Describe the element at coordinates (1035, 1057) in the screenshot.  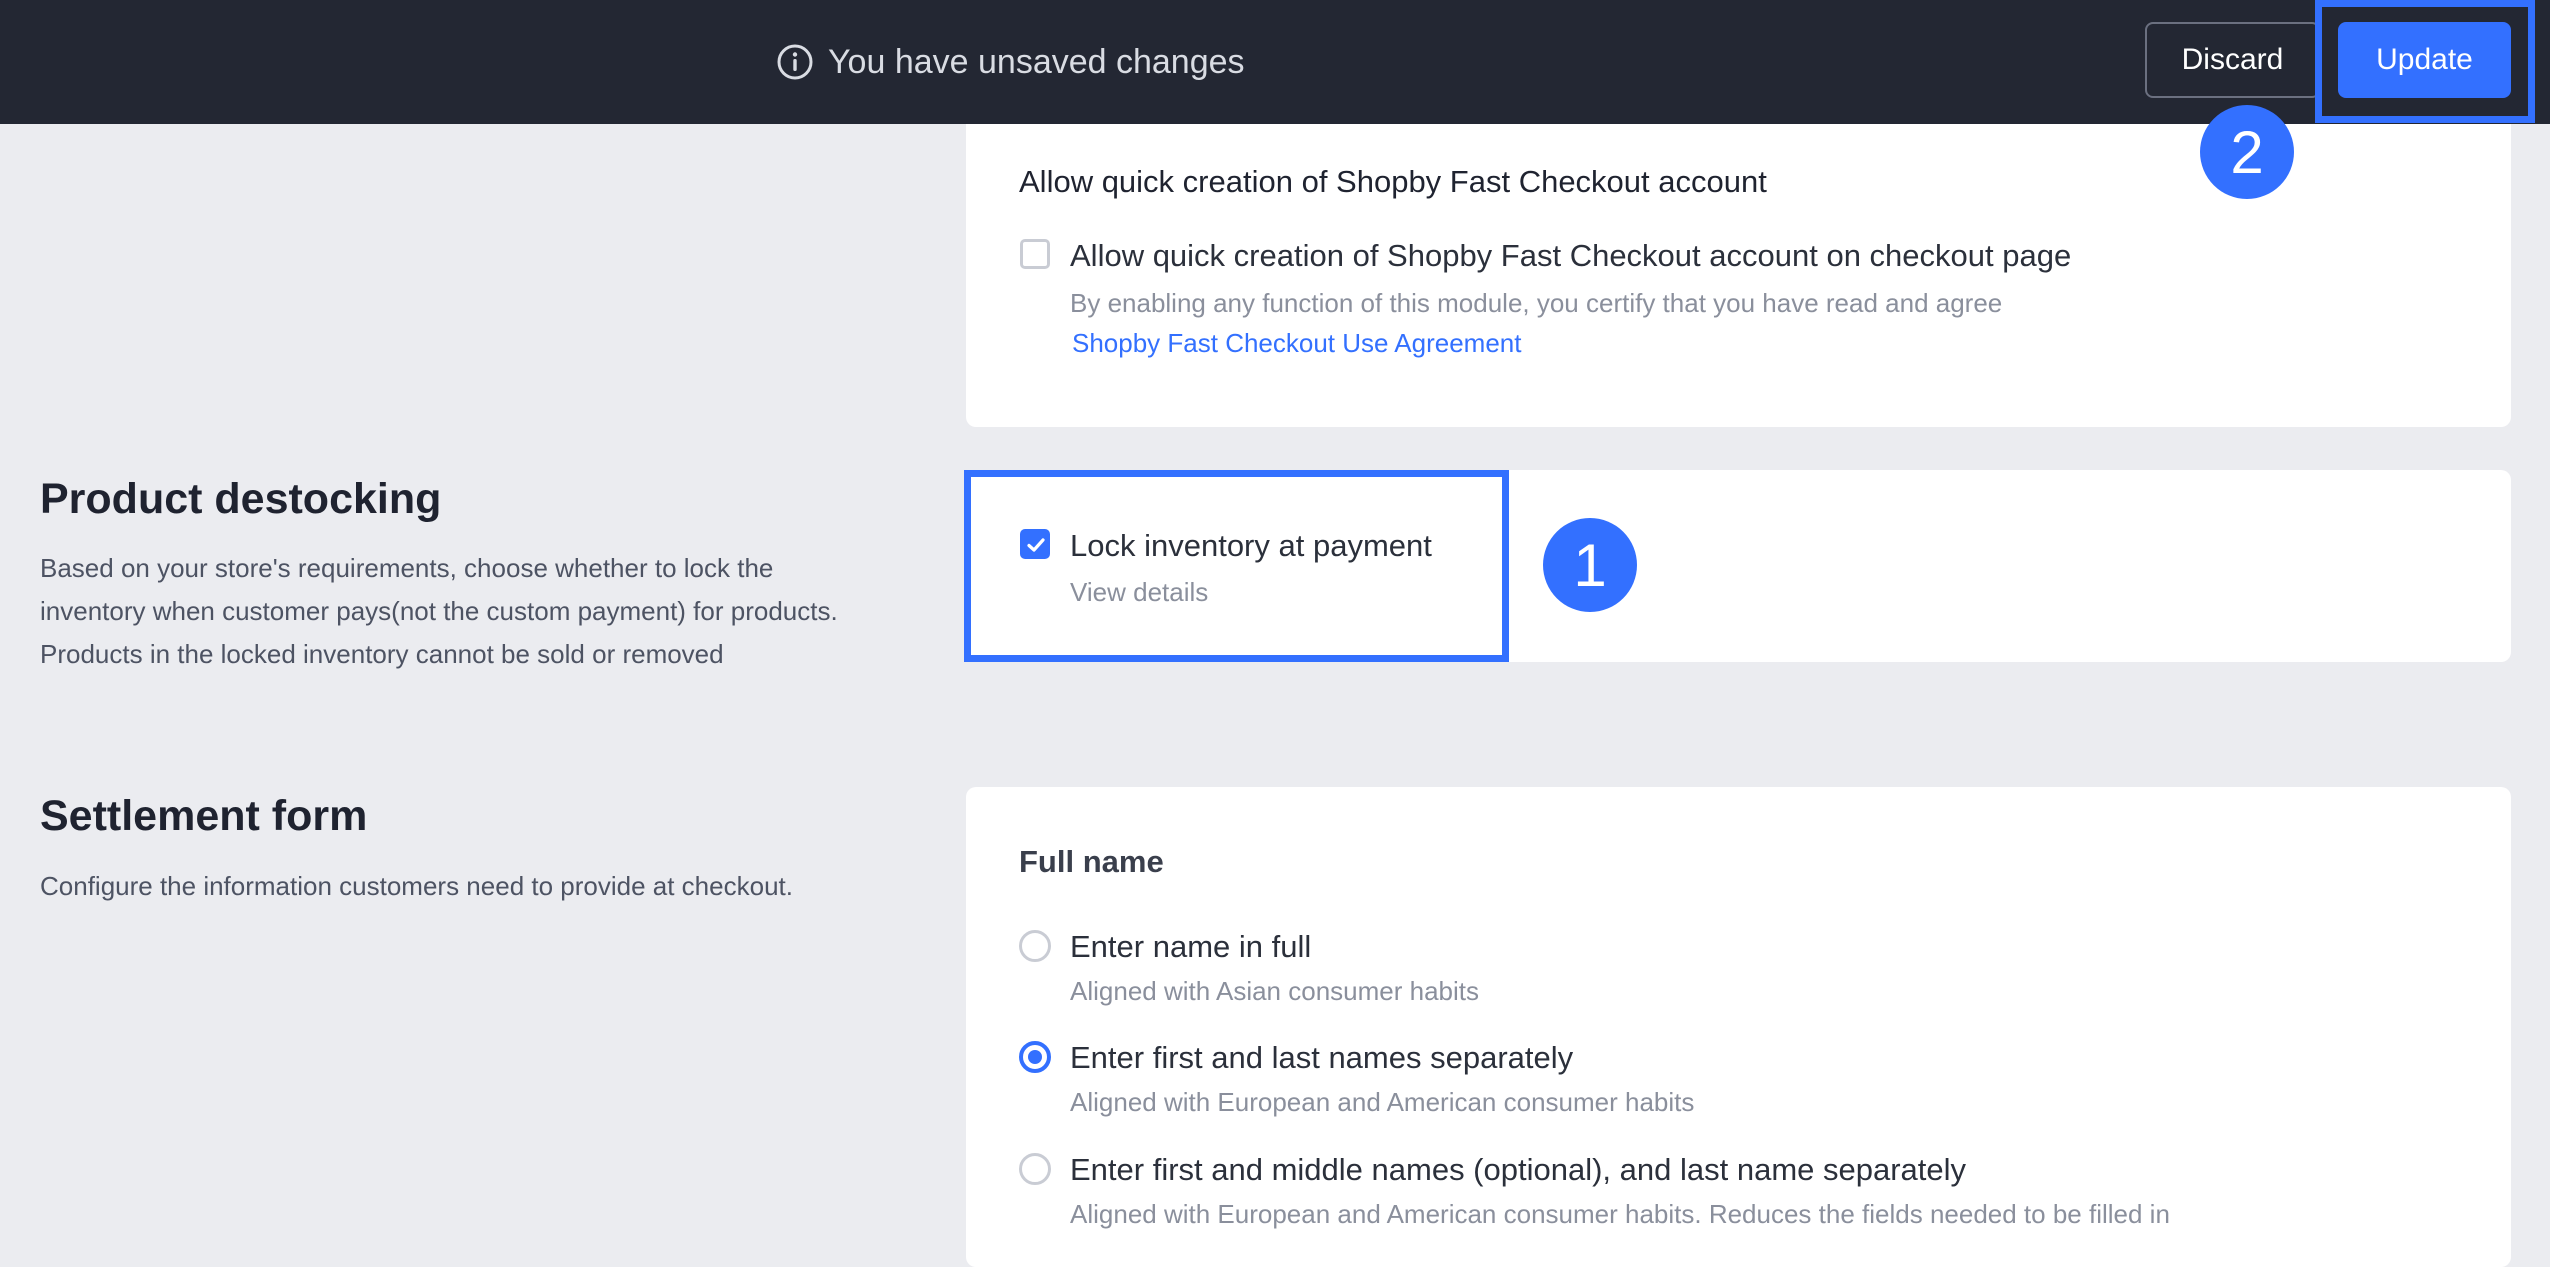
I see `radio-first-last-separately` at that location.